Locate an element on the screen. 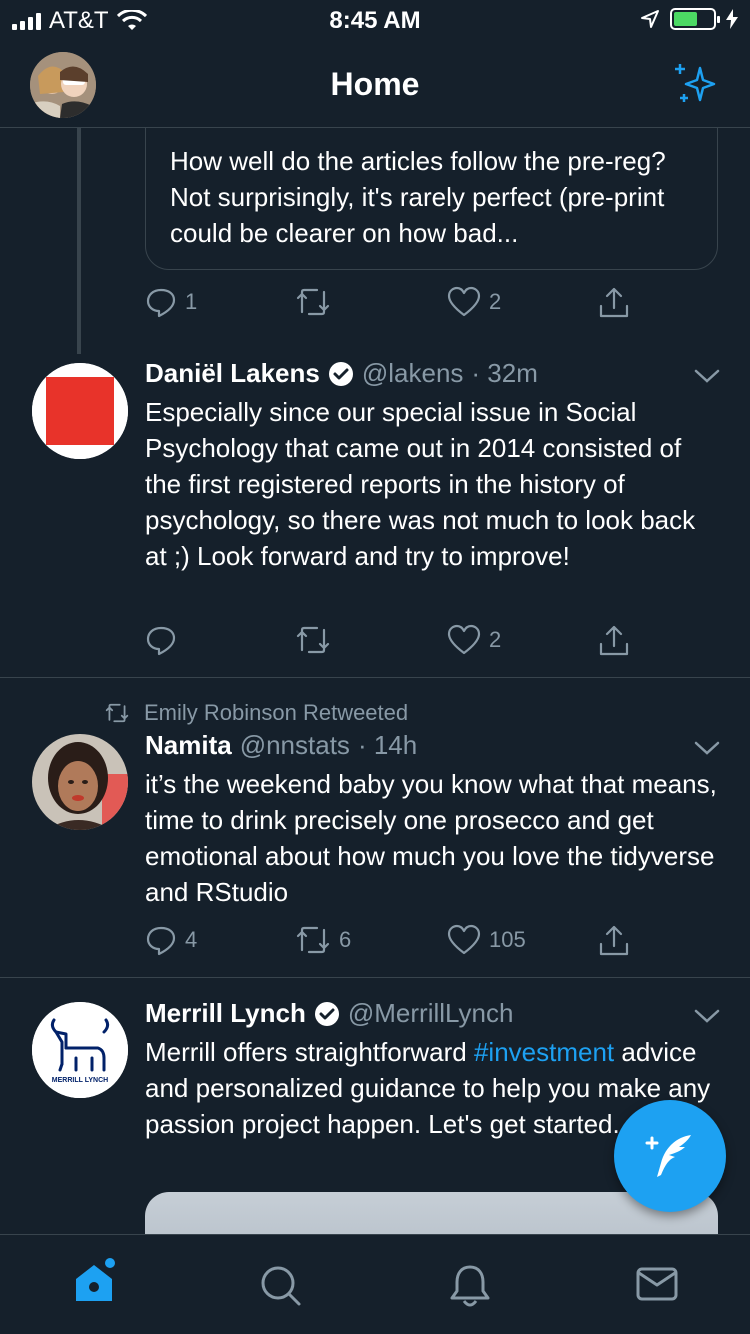 This screenshot has height=1334, width=750. reply-button: 4 is located at coordinates (171, 940).